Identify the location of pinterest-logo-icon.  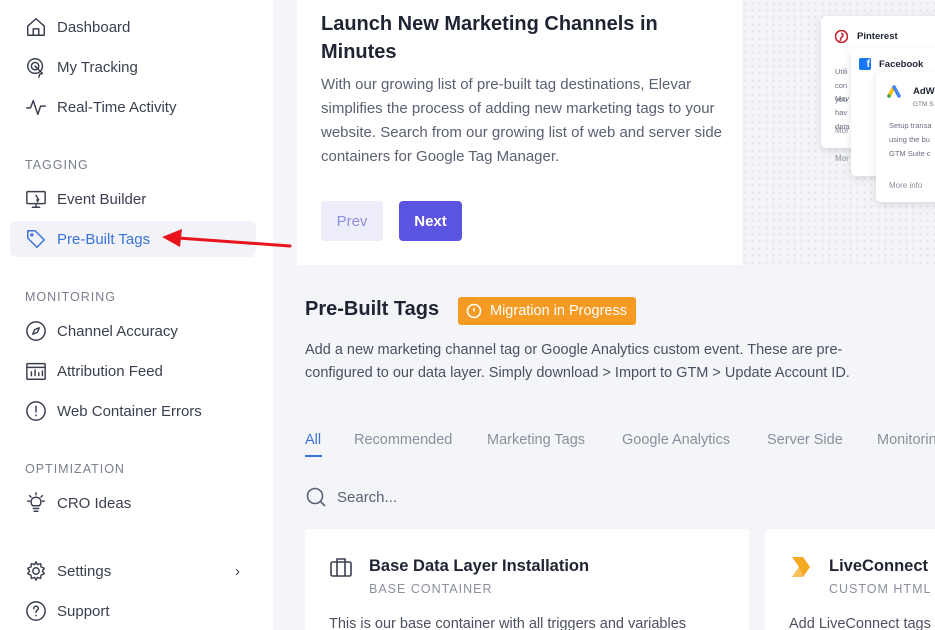
(841, 36).